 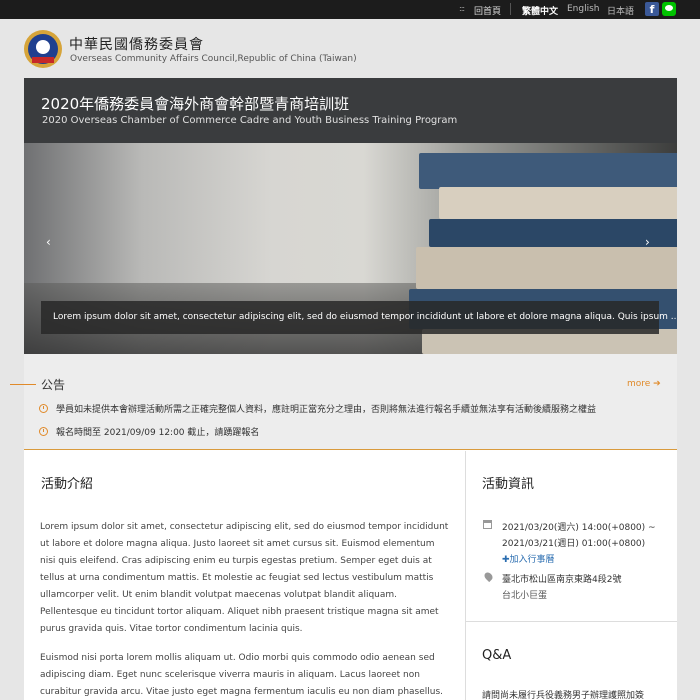 I want to click on announcement-accent-line, so click(x=23, y=384).